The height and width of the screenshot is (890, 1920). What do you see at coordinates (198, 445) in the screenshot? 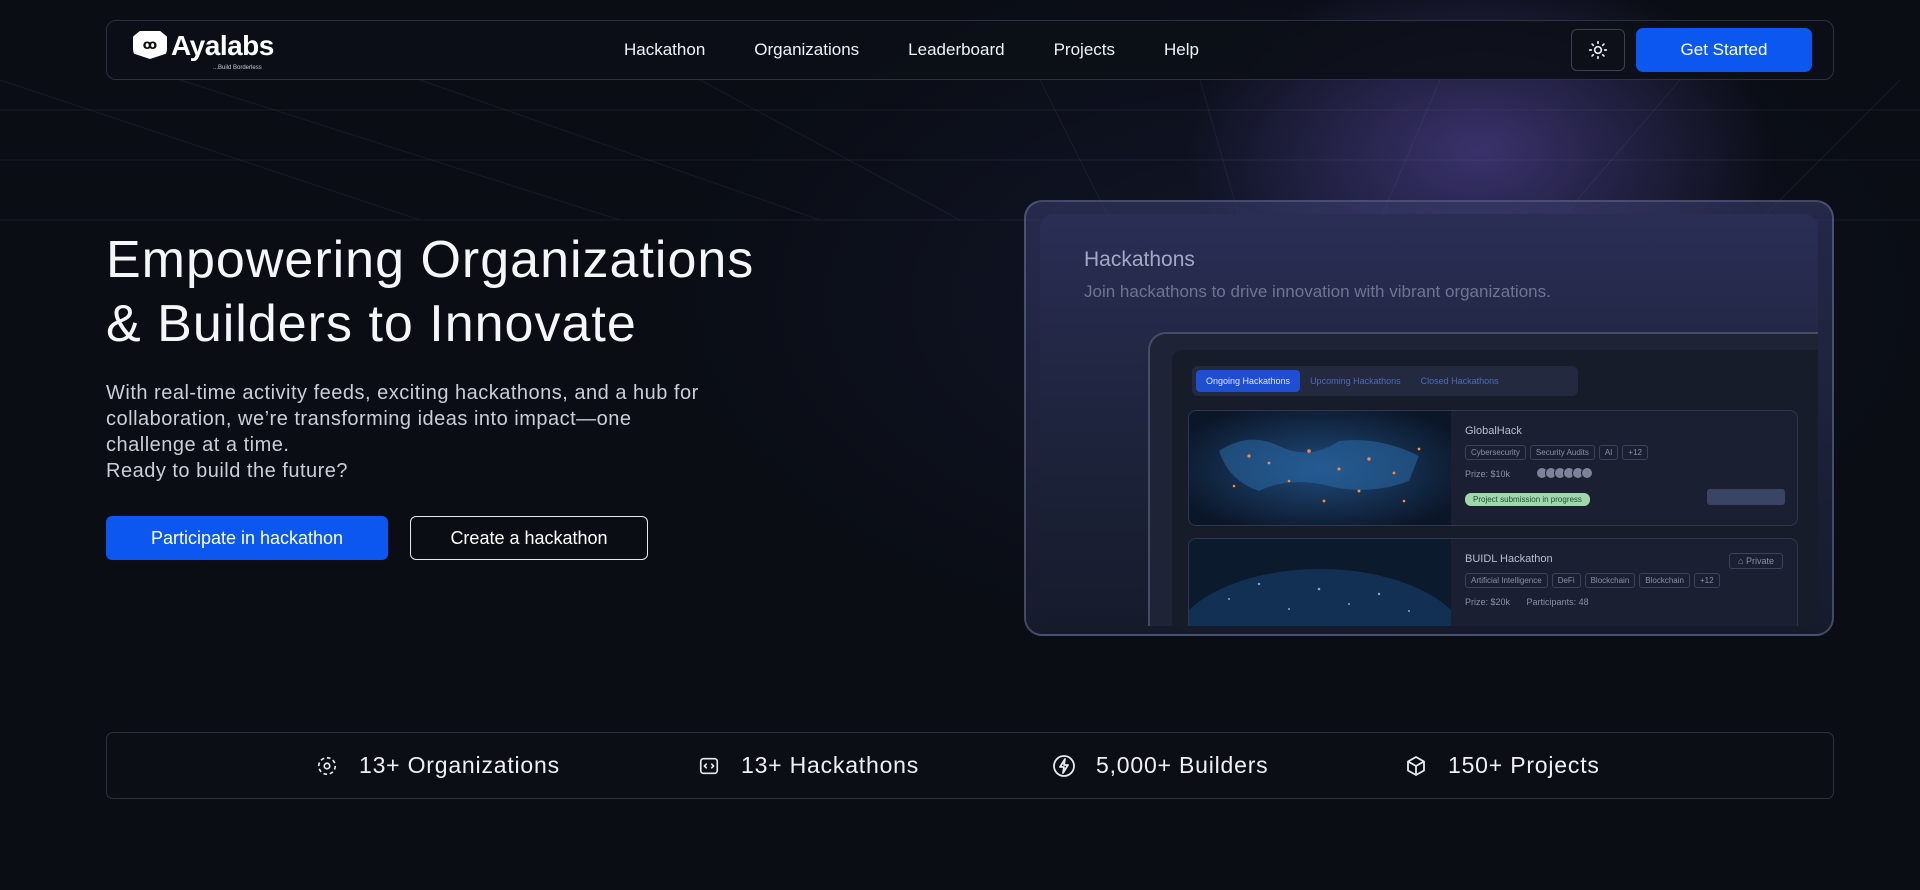
I see `hero-desc-line-3: challenge at a time.` at bounding box center [198, 445].